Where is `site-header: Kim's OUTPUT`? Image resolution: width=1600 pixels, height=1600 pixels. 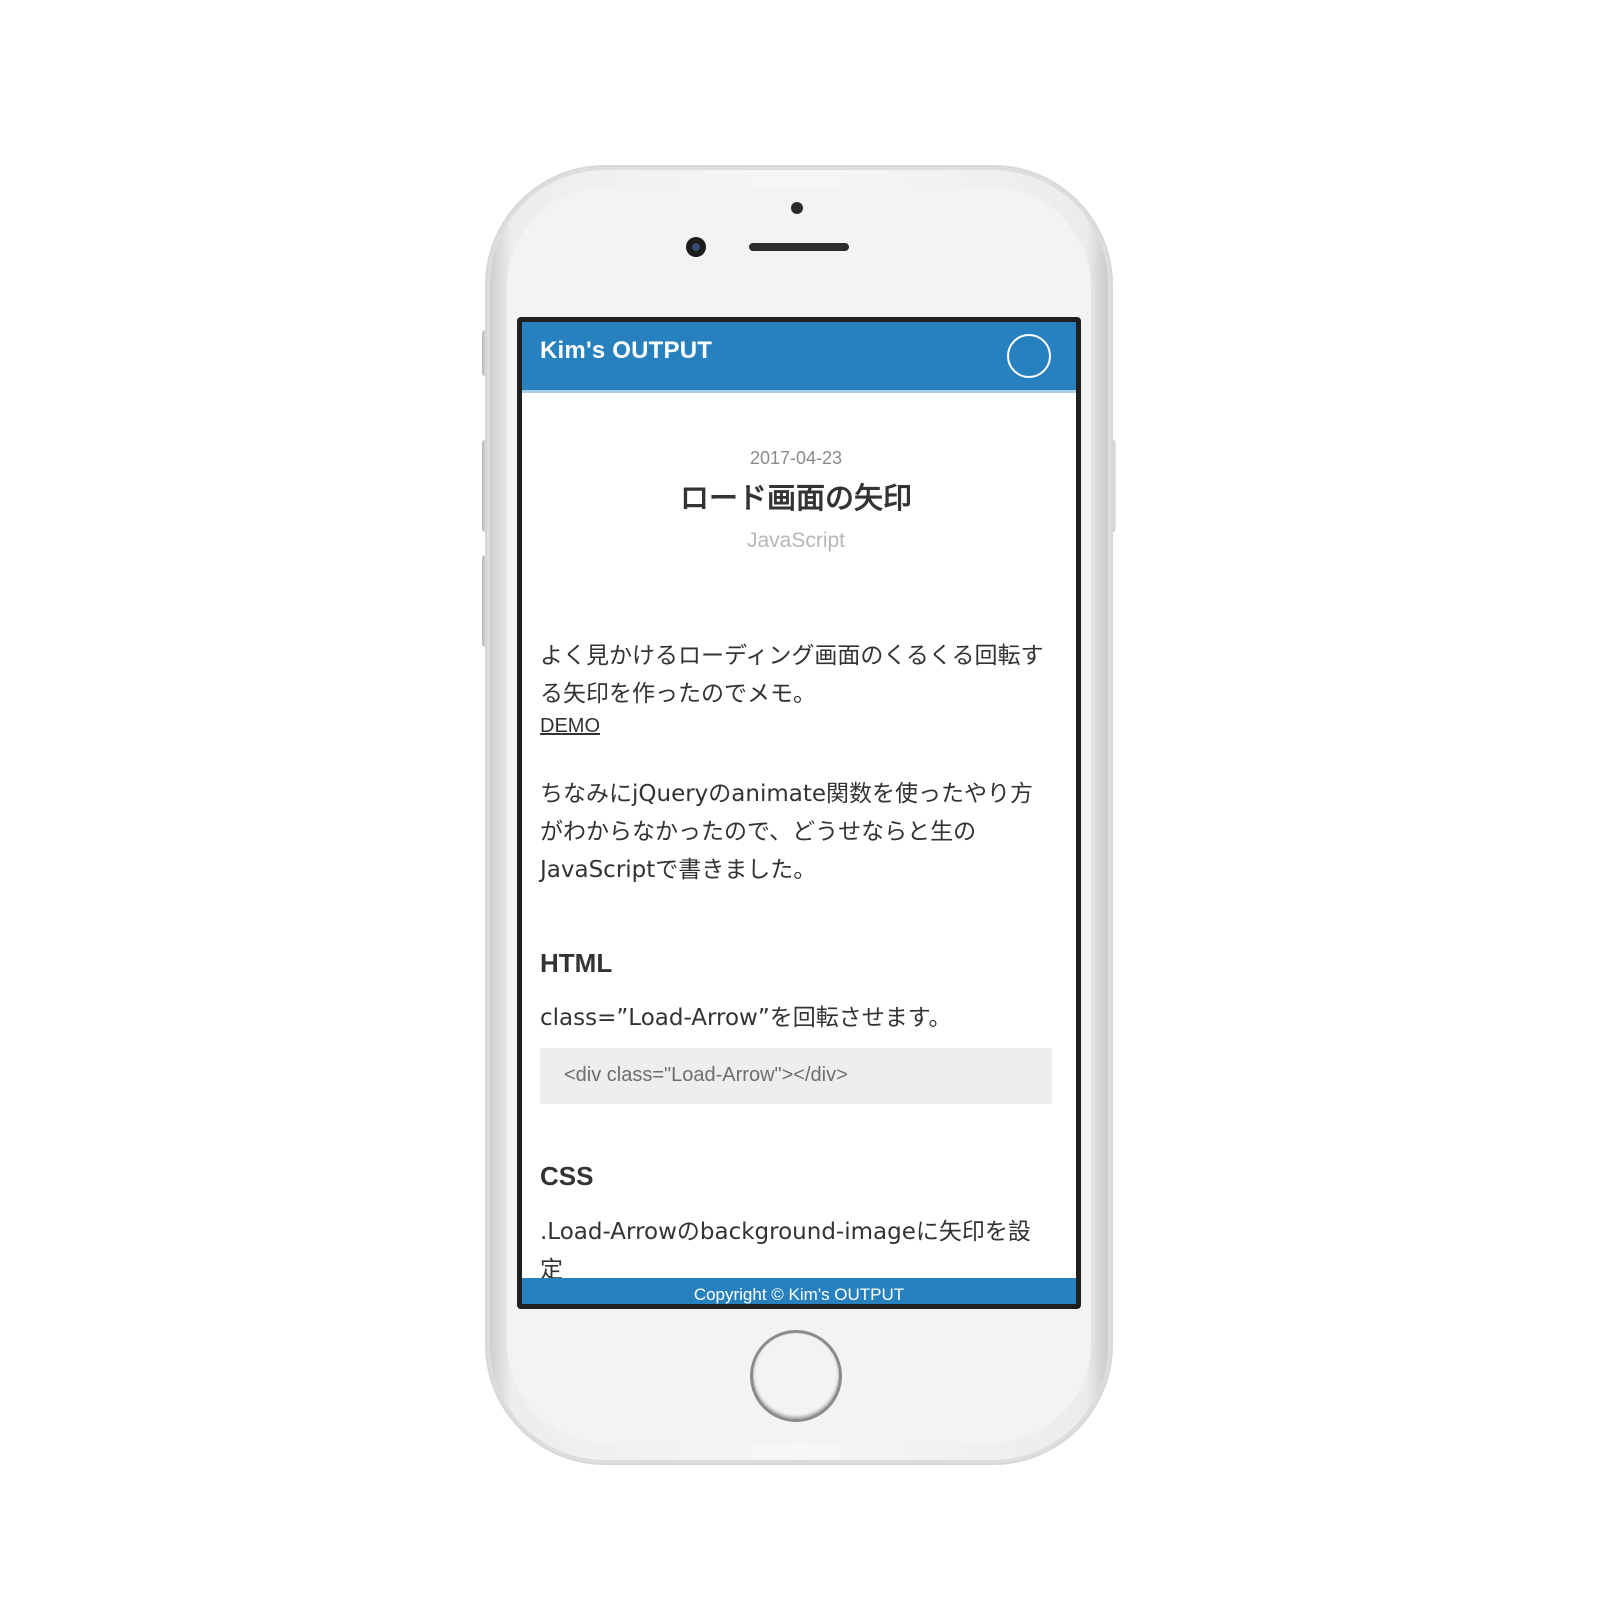 site-header: Kim's OUTPUT is located at coordinates (799, 357).